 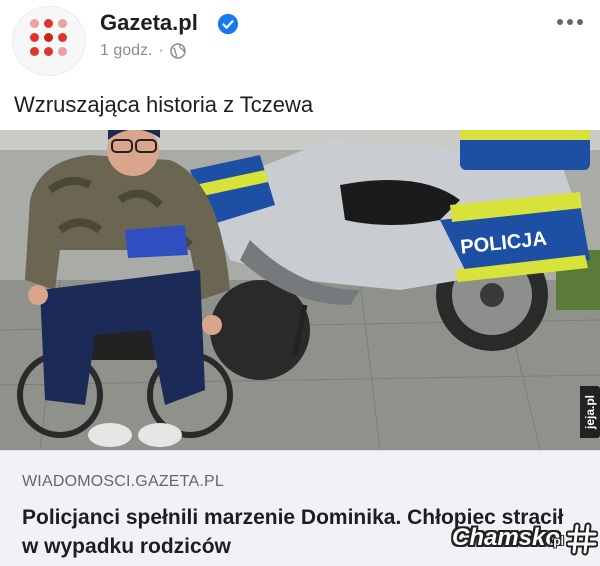 I want to click on post-header: Gazeta.pl 1 godz. ·, so click(x=300, y=40).